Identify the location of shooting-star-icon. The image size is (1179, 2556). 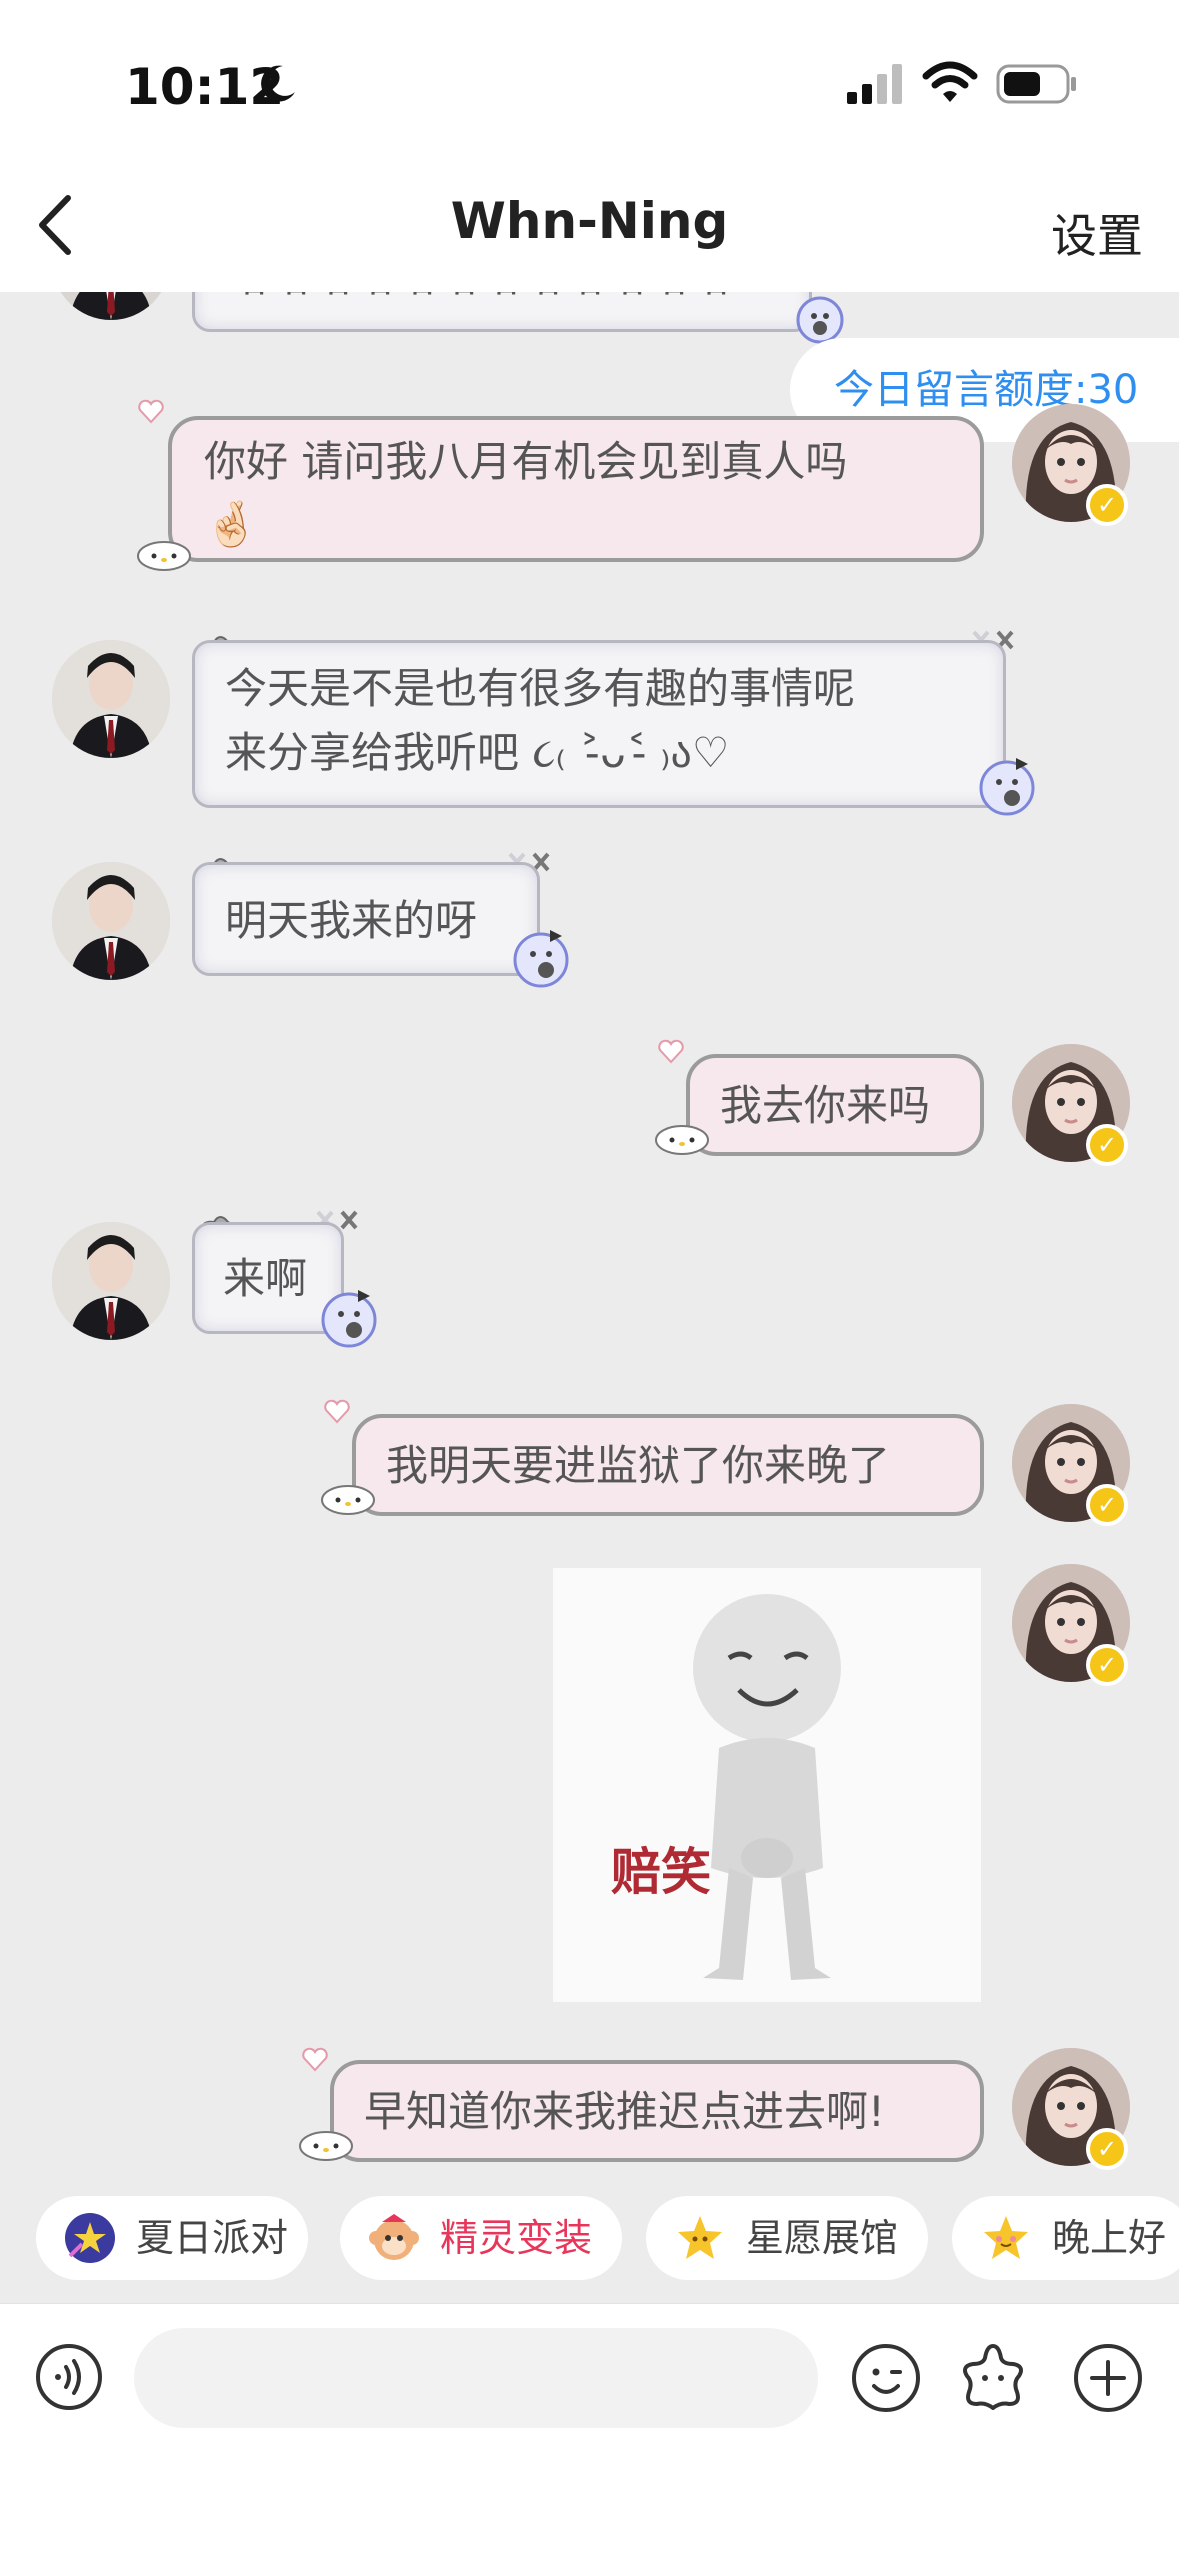
(90, 2238).